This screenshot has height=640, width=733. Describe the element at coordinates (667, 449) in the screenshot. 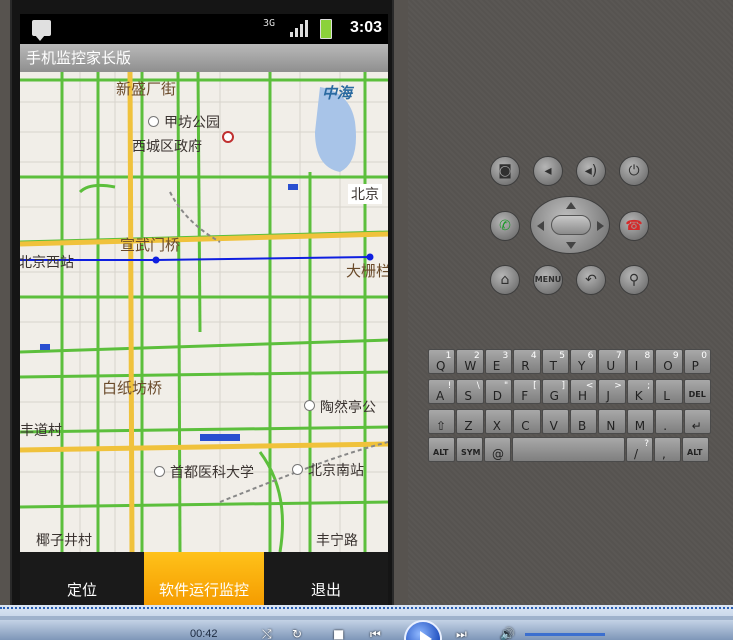

I see `keyboard-key: ,` at that location.